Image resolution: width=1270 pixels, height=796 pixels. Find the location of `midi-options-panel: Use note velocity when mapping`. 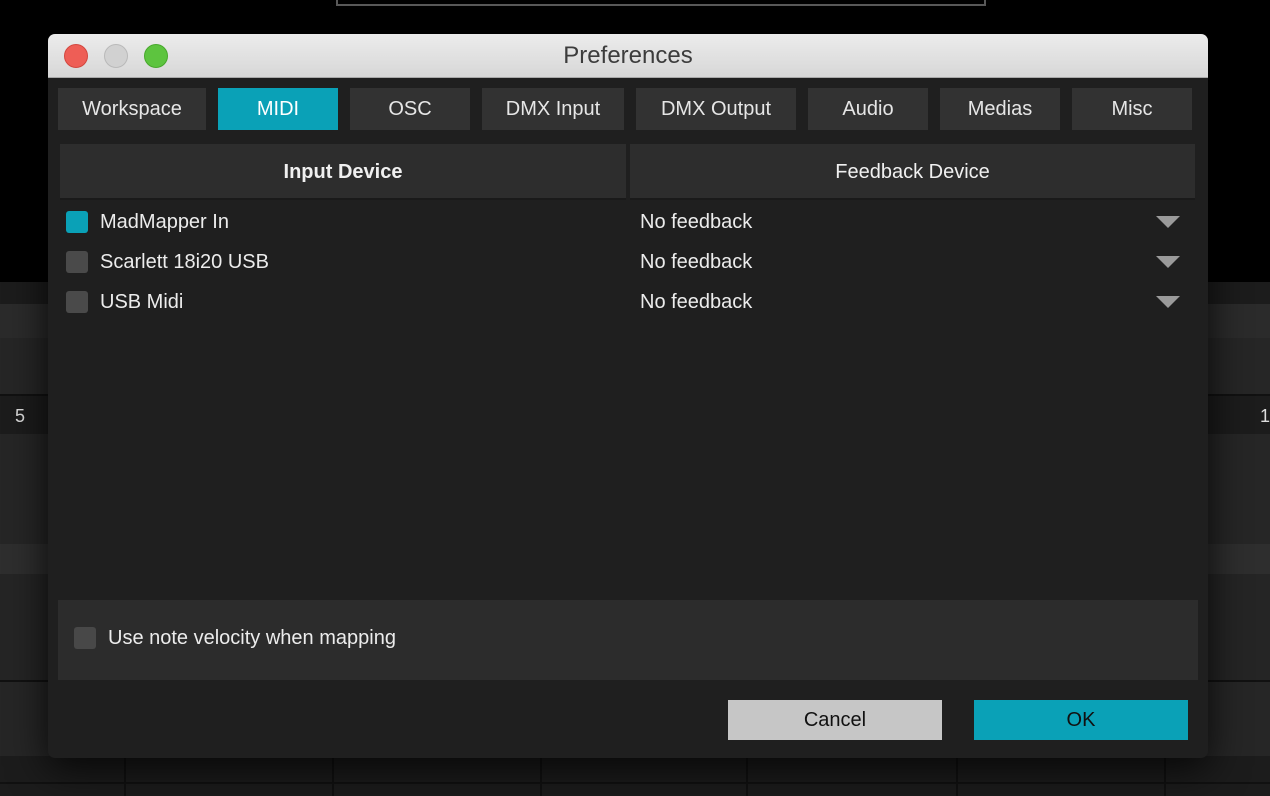

midi-options-panel: Use note velocity when mapping is located at coordinates (628, 640).